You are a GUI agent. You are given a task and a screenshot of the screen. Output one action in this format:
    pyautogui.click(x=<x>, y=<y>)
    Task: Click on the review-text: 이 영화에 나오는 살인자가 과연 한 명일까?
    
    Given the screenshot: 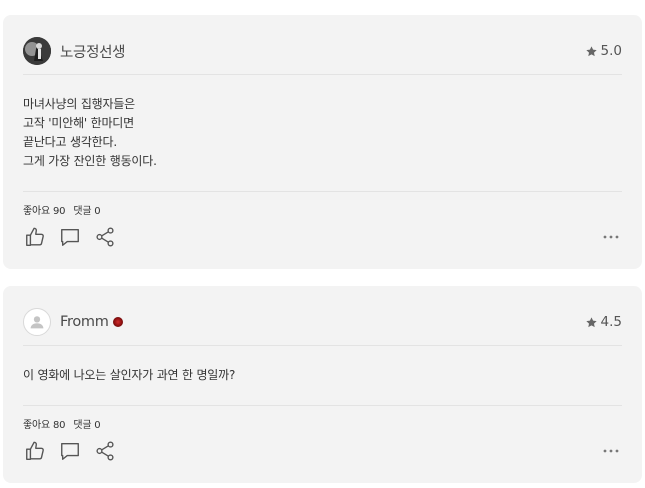 What is the action you would take?
    pyautogui.click(x=322, y=375)
    